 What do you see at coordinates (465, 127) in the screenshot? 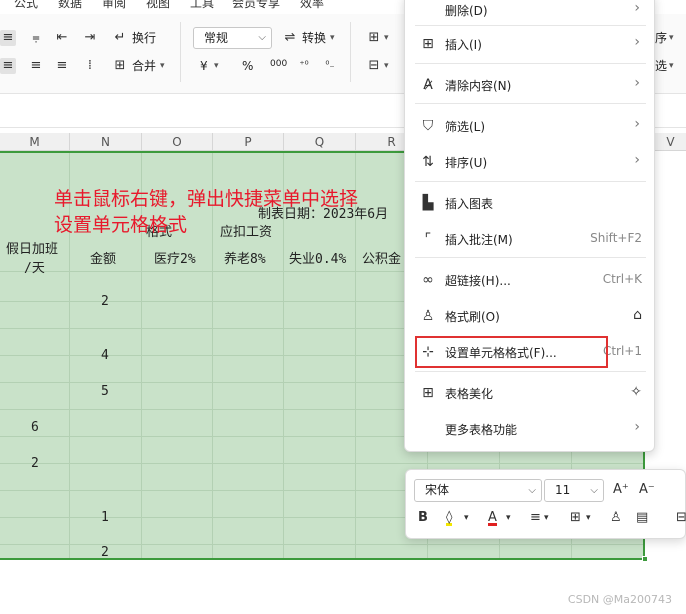
I see `menu-item-label: 筛选(L)` at bounding box center [465, 127].